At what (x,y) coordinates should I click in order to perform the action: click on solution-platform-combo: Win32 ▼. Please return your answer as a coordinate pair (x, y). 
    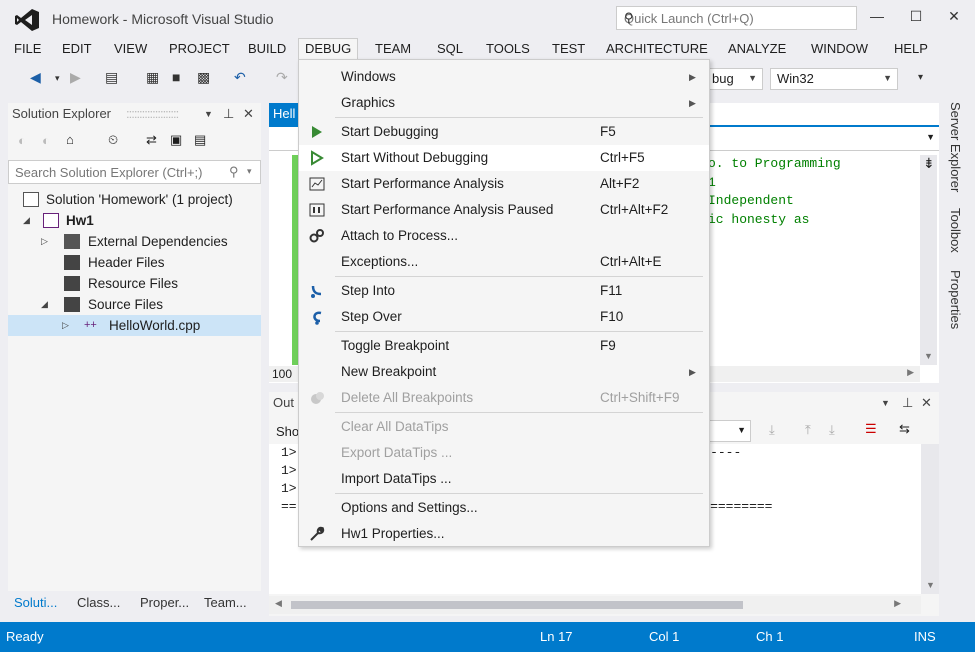
    Looking at the image, I should click on (834, 79).